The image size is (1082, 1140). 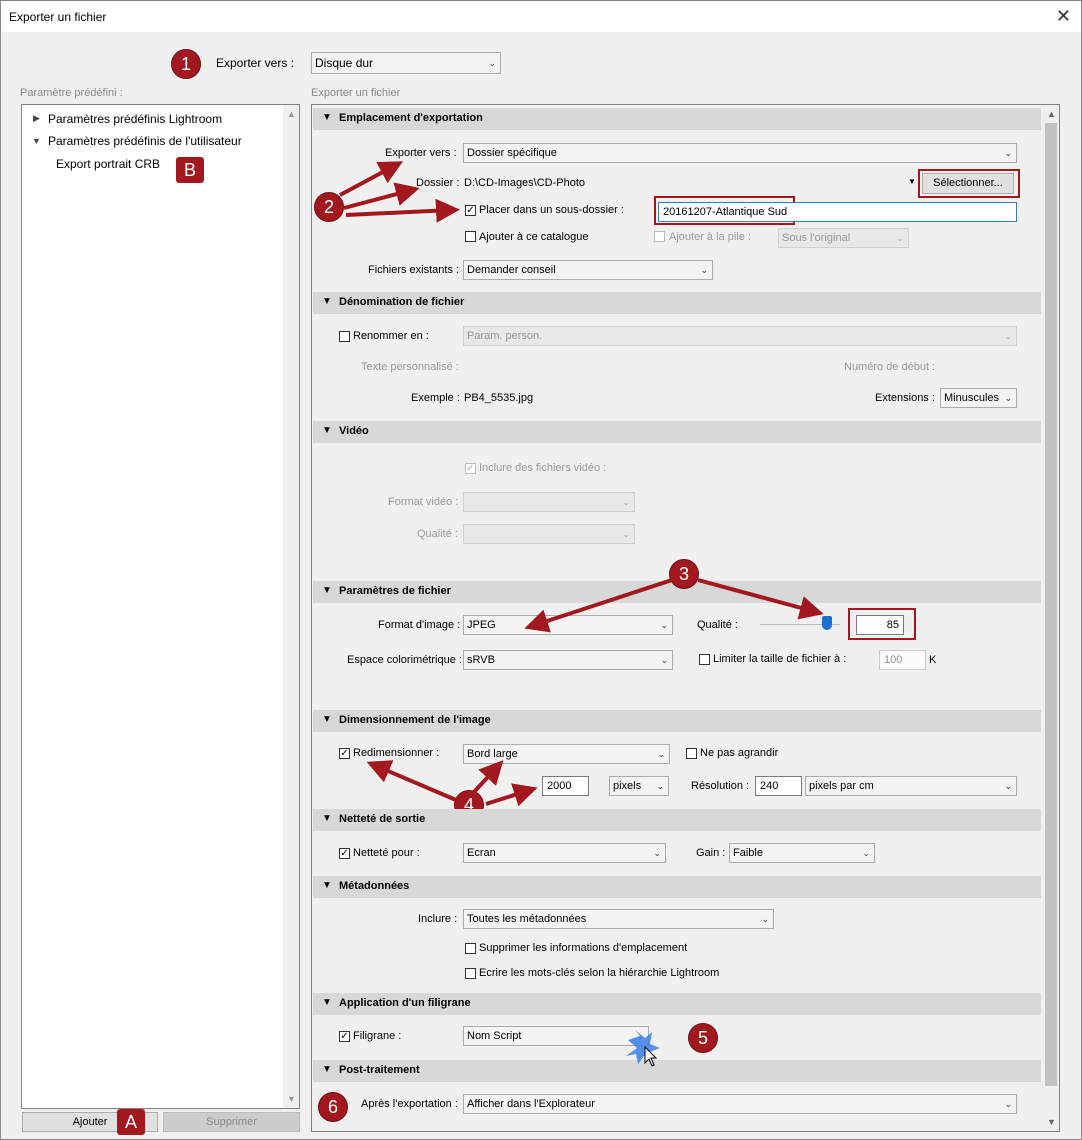 What do you see at coordinates (760, 599) in the screenshot?
I see `arrow-3-b` at bounding box center [760, 599].